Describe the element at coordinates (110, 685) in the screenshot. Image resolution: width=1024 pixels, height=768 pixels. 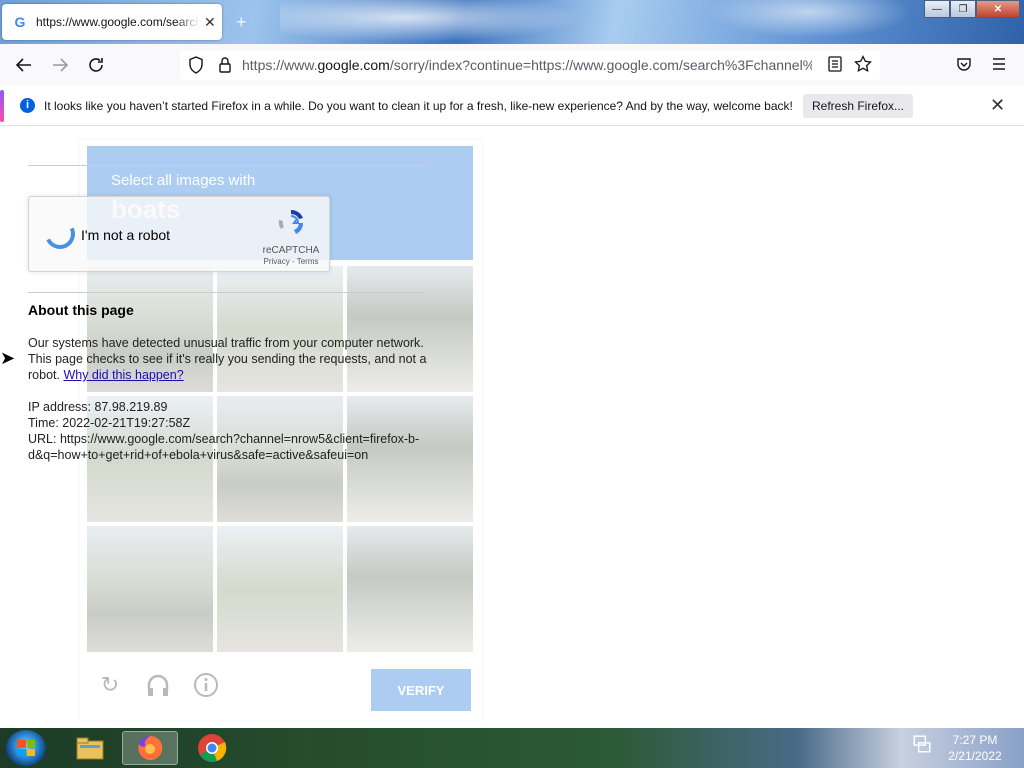
I see `captcha-reload-icon: ↻` at that location.